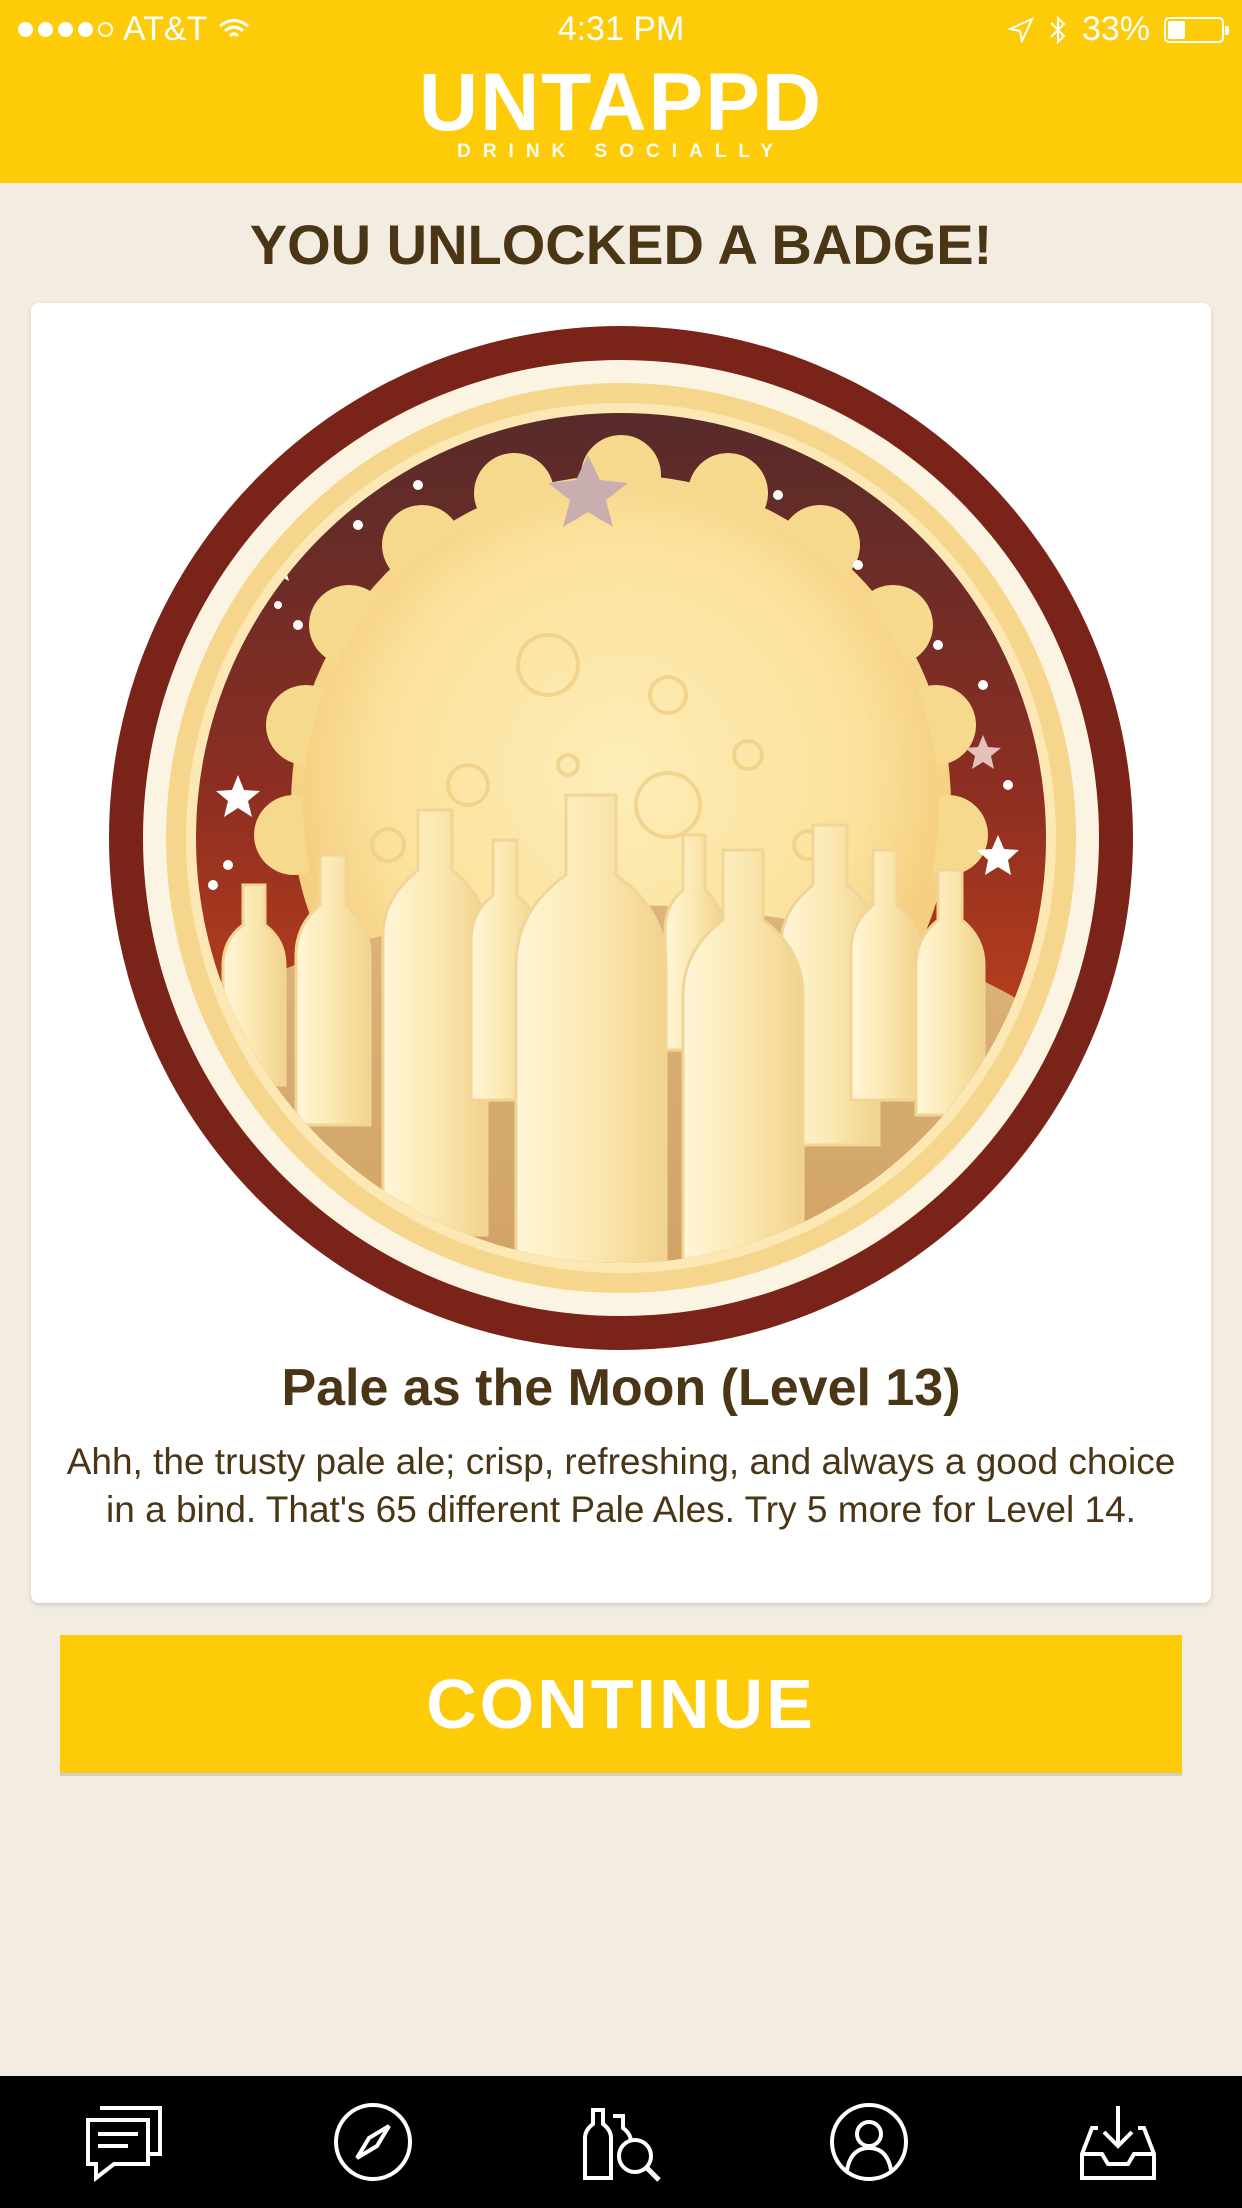 The image size is (1242, 2208). I want to click on discover-compass-icon, so click(372, 2142).